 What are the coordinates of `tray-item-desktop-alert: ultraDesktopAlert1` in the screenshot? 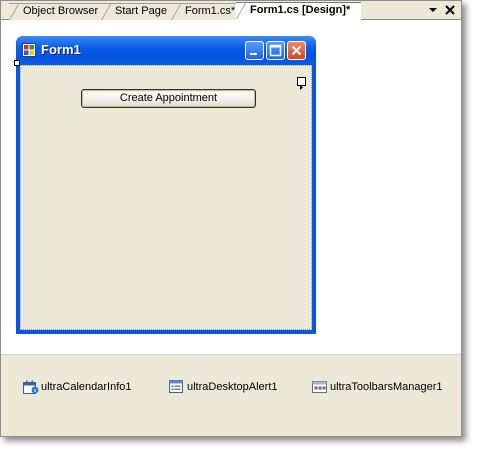 It's located at (223, 387).